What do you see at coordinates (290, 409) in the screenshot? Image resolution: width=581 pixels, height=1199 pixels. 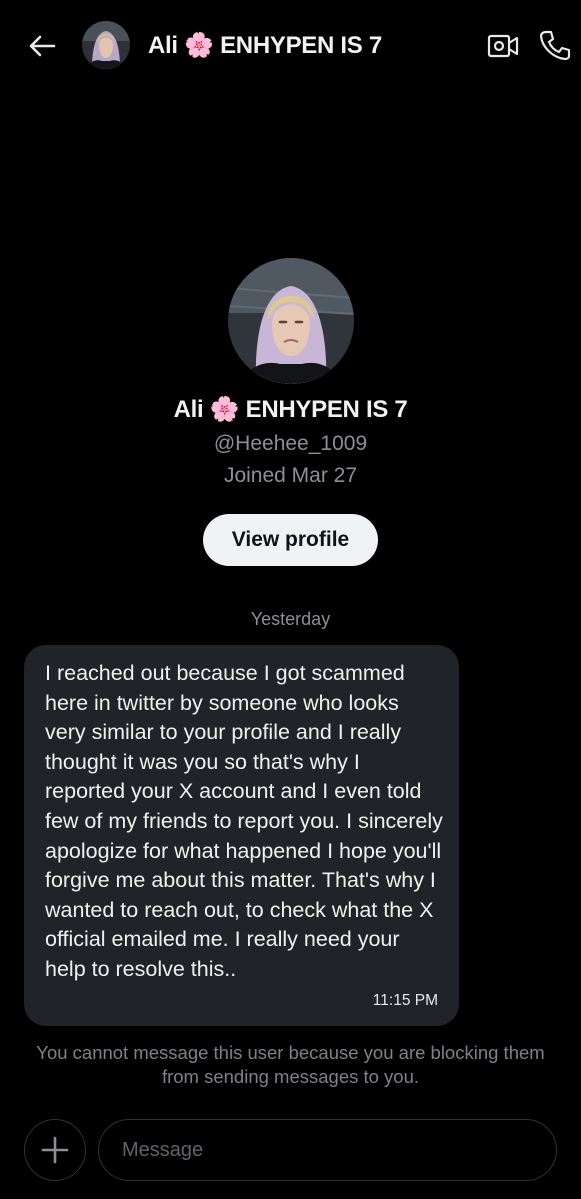 I see `profile-name: Ali 🌸 ENHYPEN IS 7` at bounding box center [290, 409].